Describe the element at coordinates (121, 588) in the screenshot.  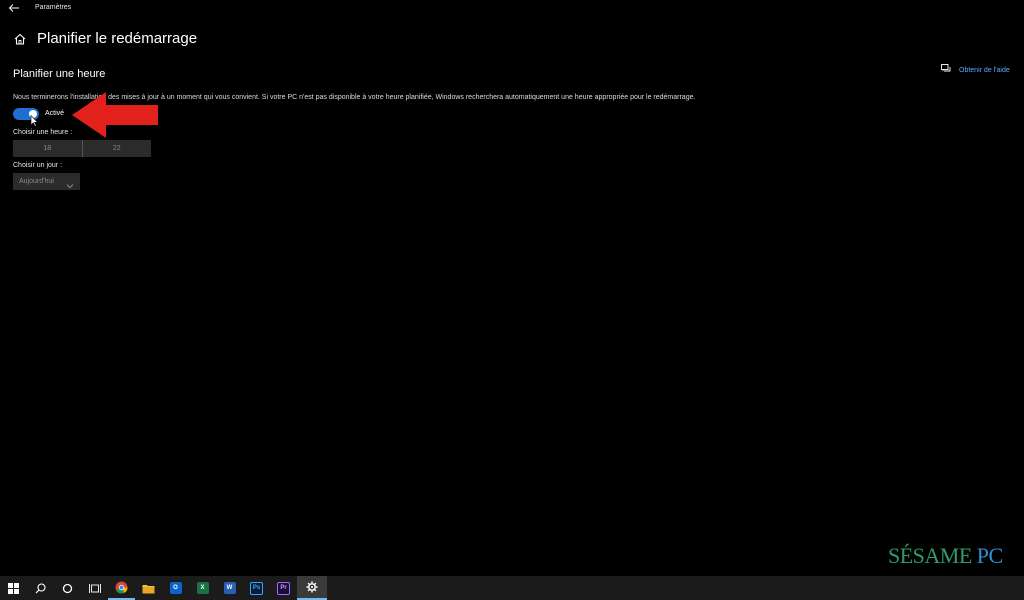
I see `chrome-icon` at that location.